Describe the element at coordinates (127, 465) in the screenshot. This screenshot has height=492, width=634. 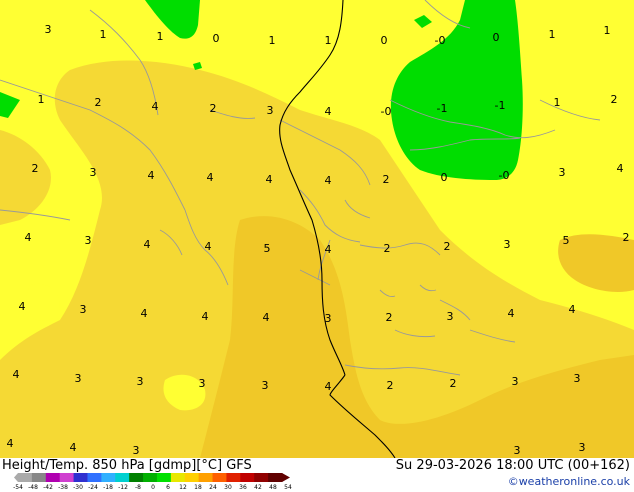
I see `map-title: Height/Temp. 850 hPa [gdmp][°C] GFS` at that location.